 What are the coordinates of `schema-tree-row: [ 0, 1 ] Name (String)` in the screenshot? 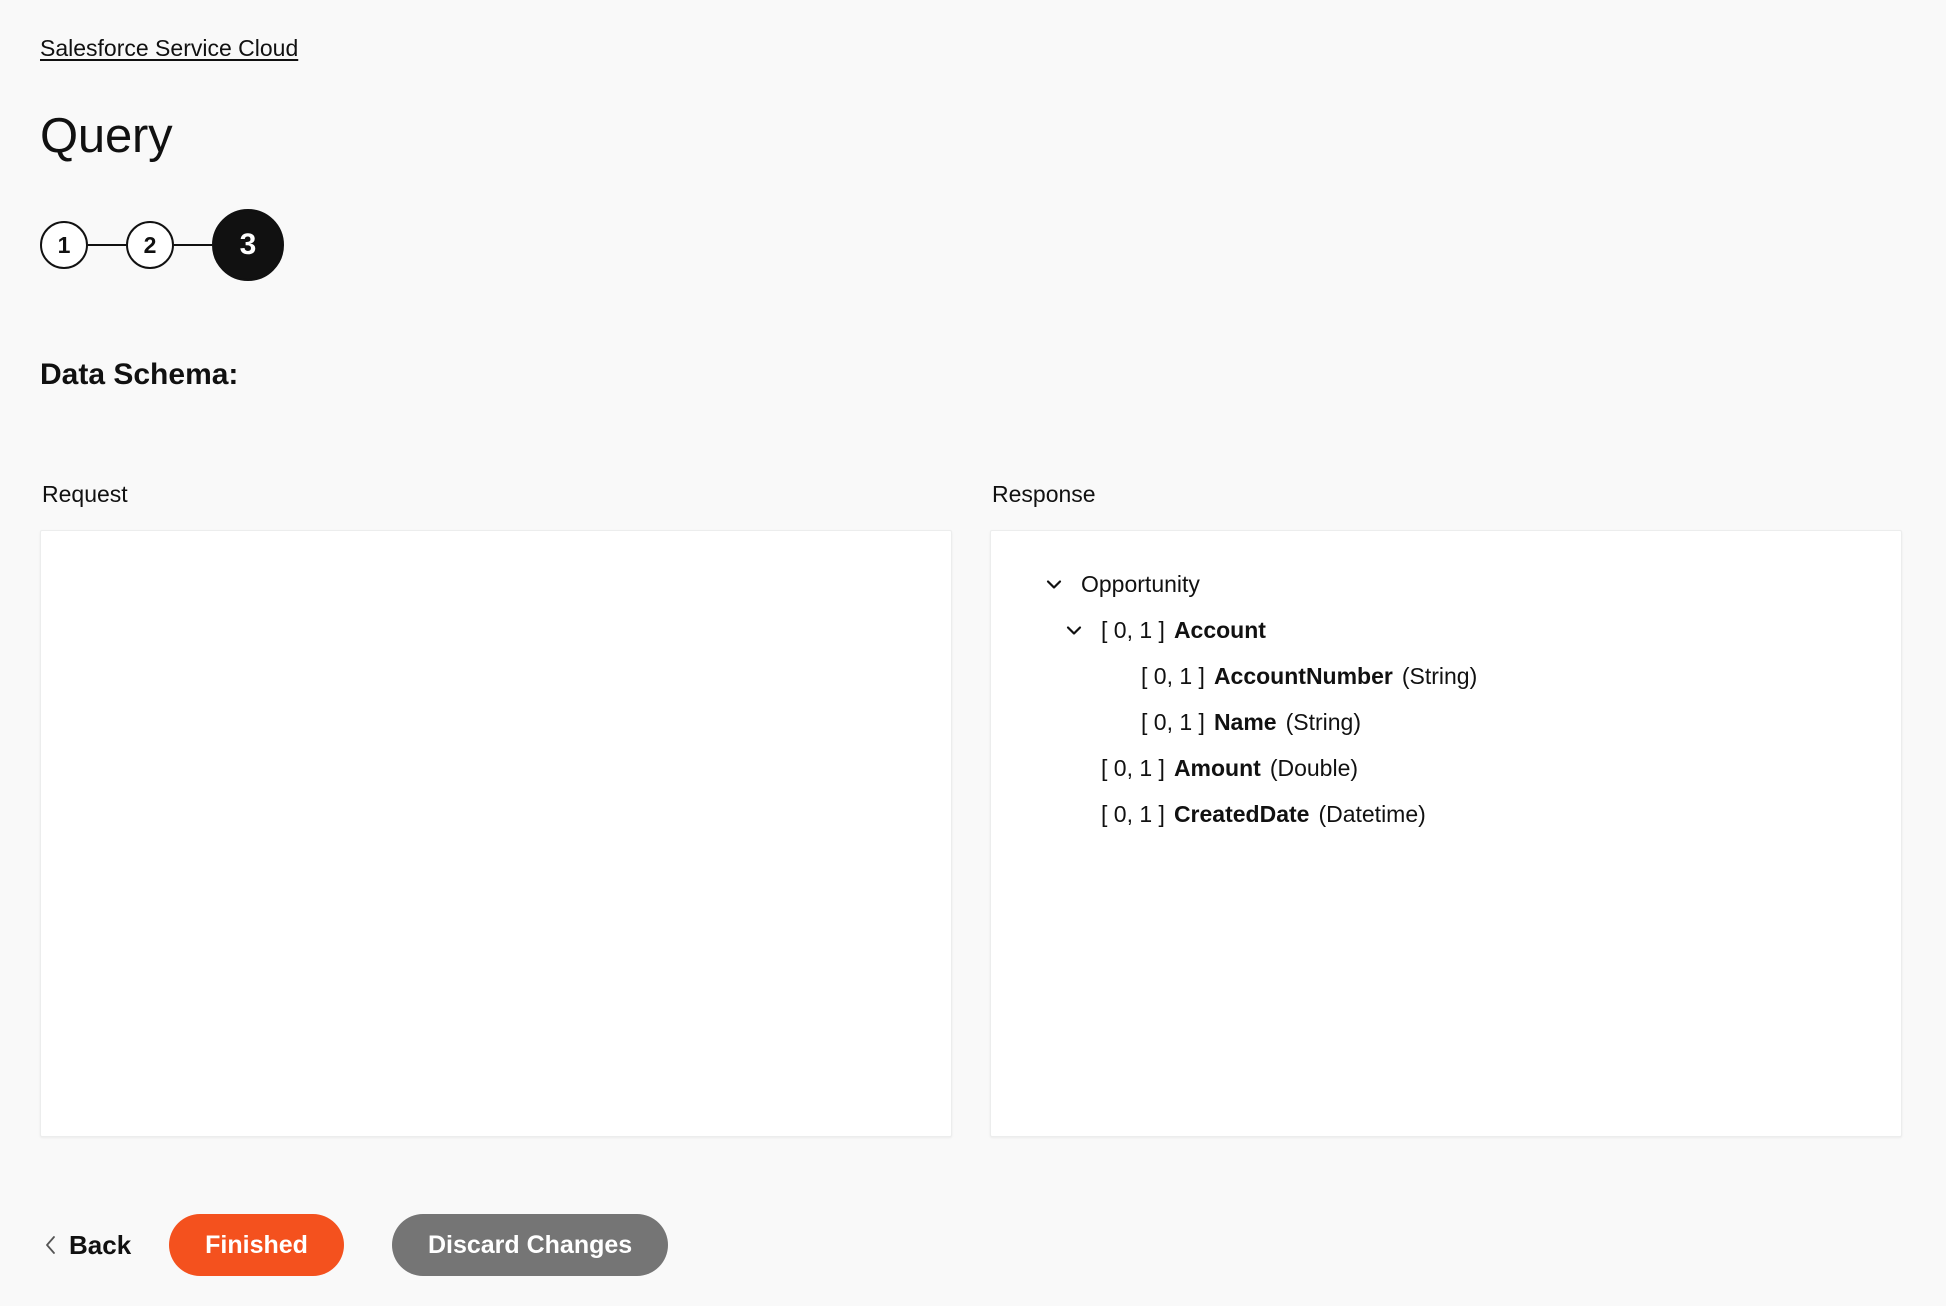 It's located at (1446, 722).